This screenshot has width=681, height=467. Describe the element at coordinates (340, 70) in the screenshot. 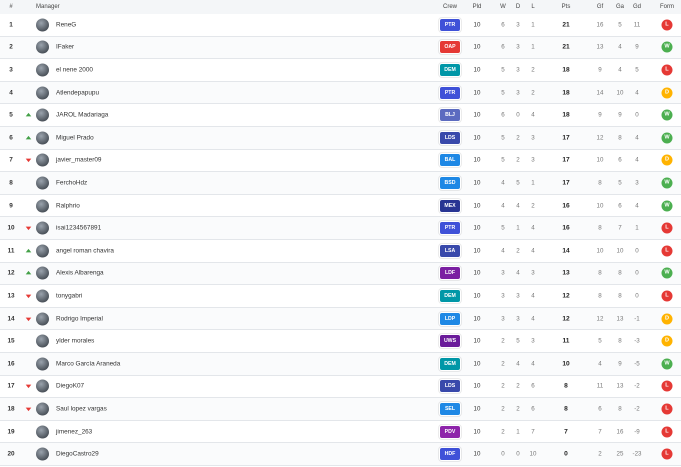

I see `table-row: 3 el nene 2000 DEM 10 5 3 2 18 9 4 5 L` at that location.